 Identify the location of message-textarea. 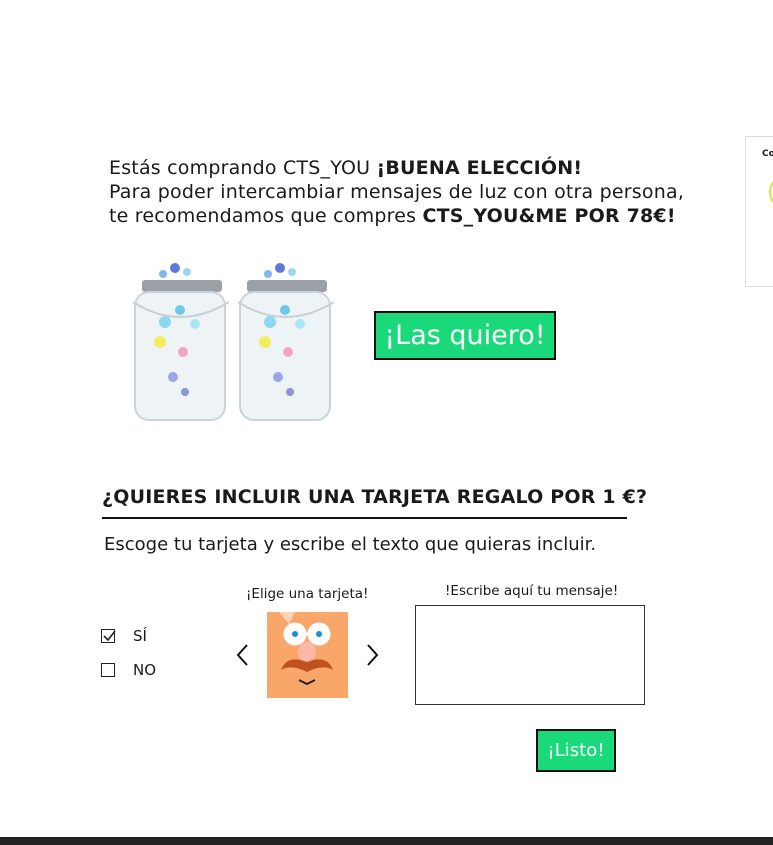
(530, 655).